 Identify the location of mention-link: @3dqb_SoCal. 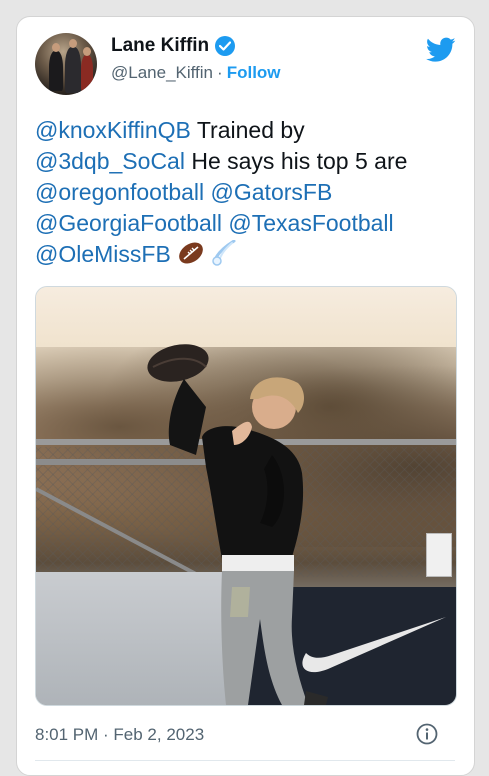
(110, 161).